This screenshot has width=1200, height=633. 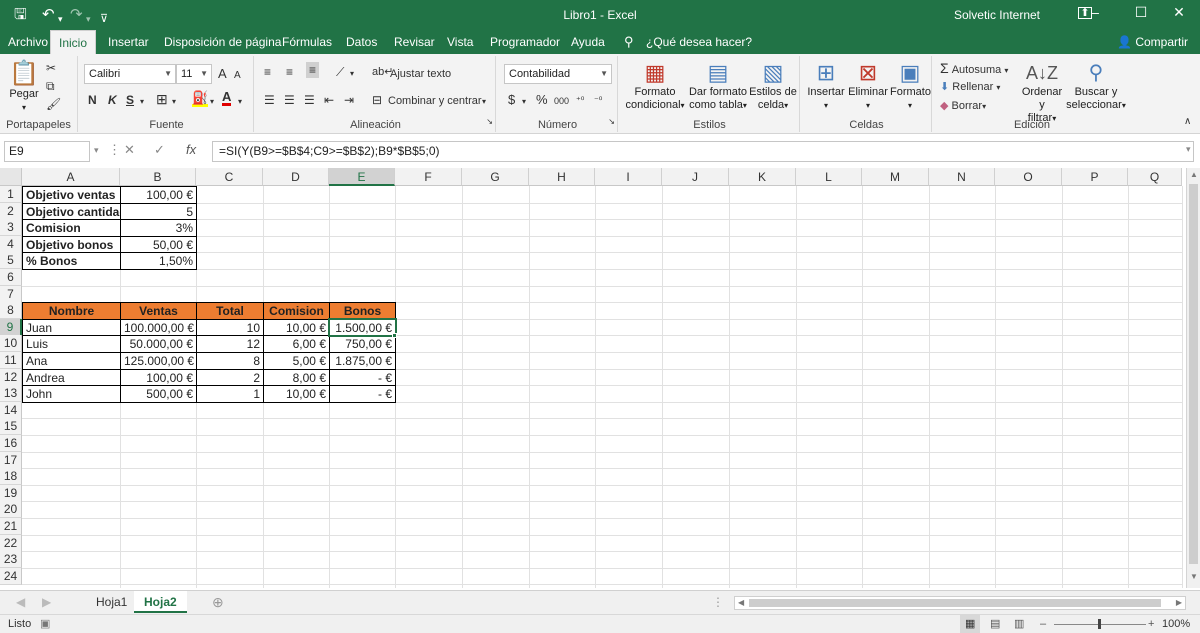 What do you see at coordinates (230, 344) in the screenshot?
I see `table-cell: 12` at bounding box center [230, 344].